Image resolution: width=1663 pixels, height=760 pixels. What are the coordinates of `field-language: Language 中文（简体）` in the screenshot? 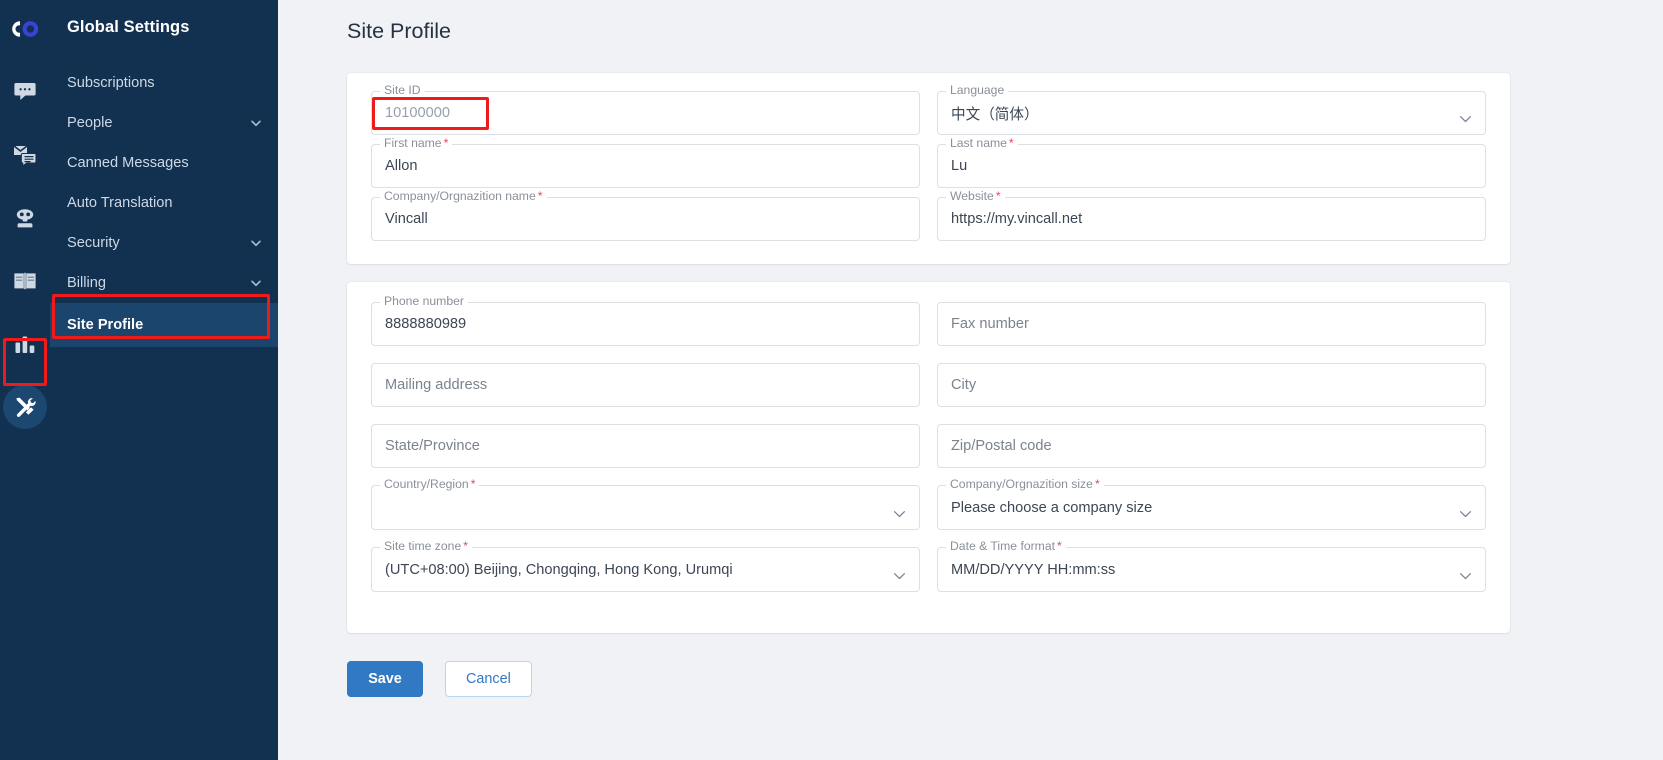 It's located at (1211, 109).